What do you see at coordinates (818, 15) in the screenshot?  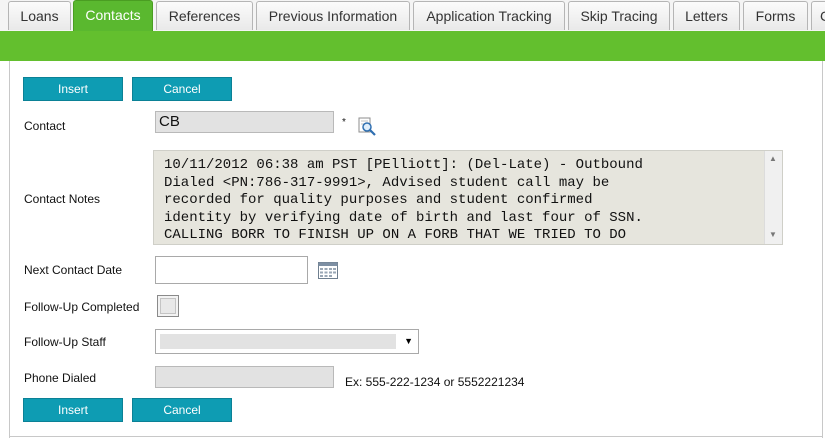 I see `tab-overflow: C` at bounding box center [818, 15].